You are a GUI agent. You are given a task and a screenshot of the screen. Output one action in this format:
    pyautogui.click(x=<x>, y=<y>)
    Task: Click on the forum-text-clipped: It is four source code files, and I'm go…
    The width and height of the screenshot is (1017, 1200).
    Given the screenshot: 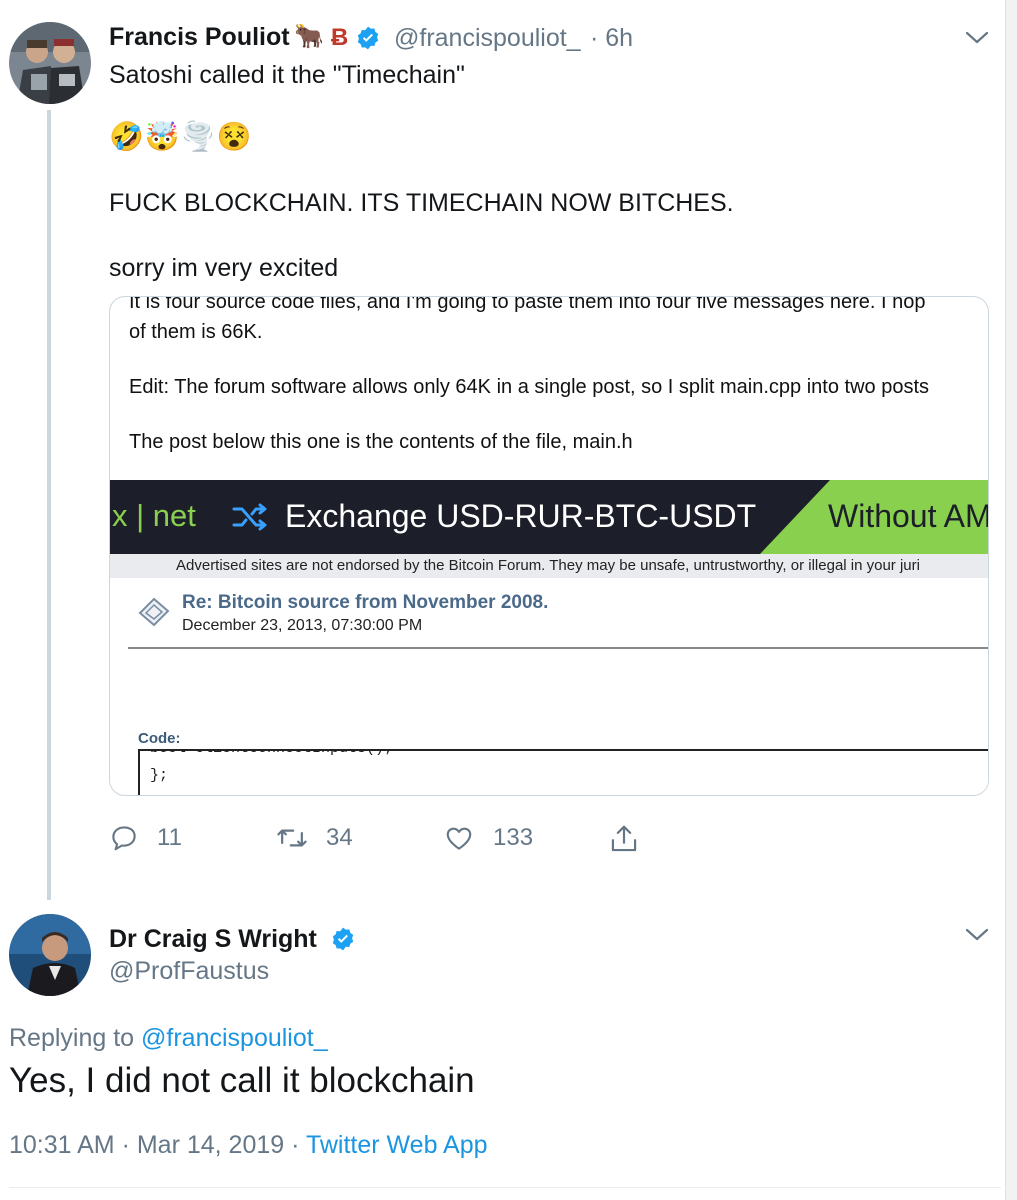 What is the action you would take?
    pyautogui.click(x=527, y=304)
    